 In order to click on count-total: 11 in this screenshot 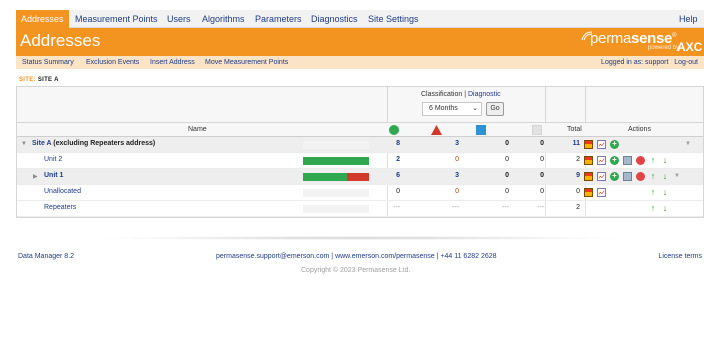, I will do `click(570, 143)`.